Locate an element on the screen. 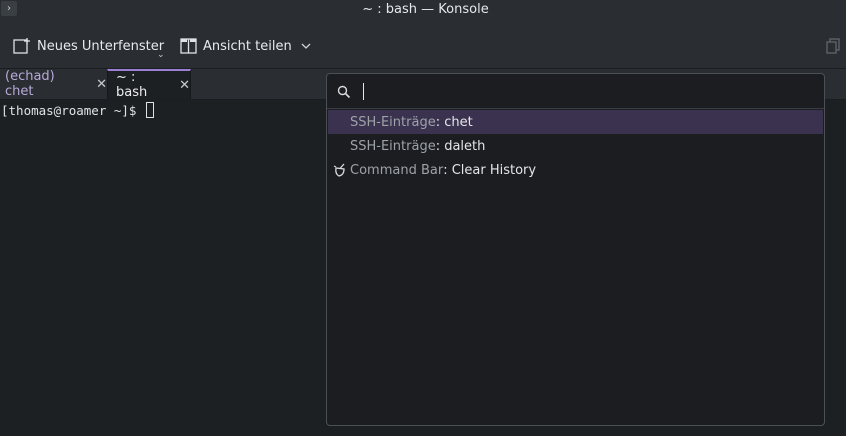 The height and width of the screenshot is (436, 846). split-view-label: Ansicht teilen is located at coordinates (247, 46).